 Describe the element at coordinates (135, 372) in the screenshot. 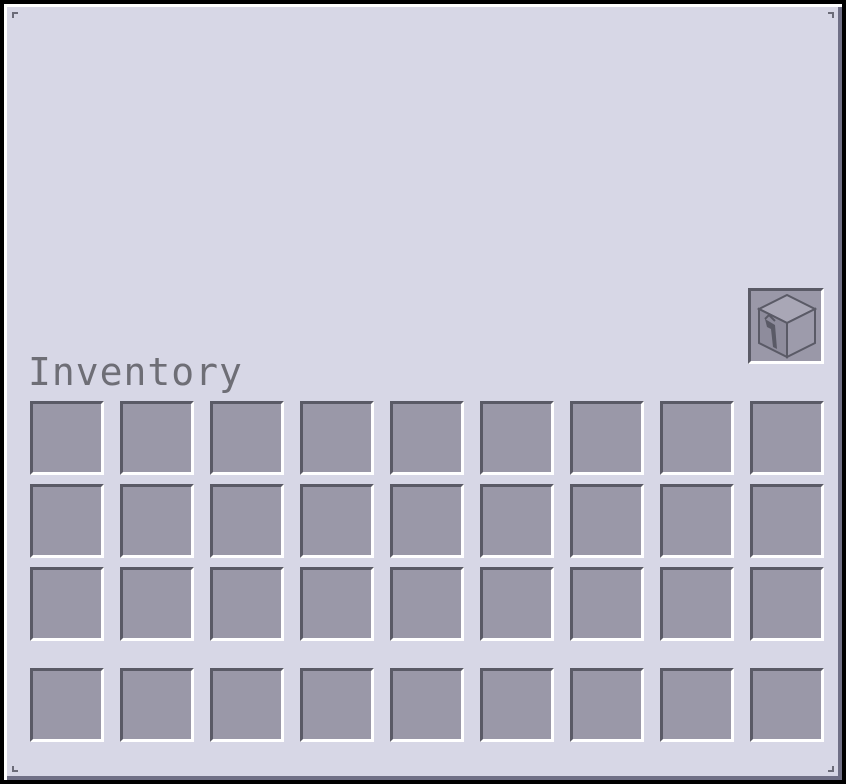

I see `inventory-title: Inventory` at that location.